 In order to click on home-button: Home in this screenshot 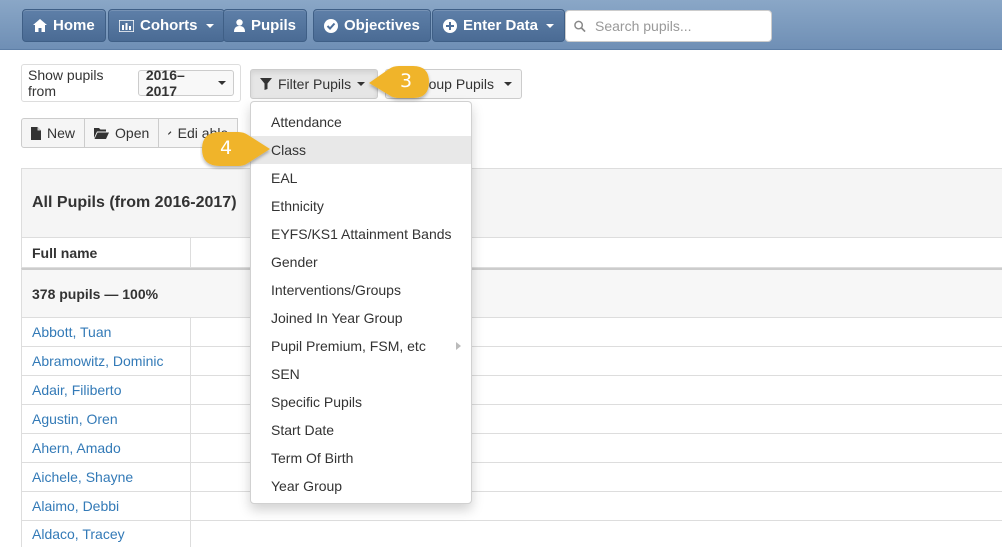, I will do `click(64, 25)`.